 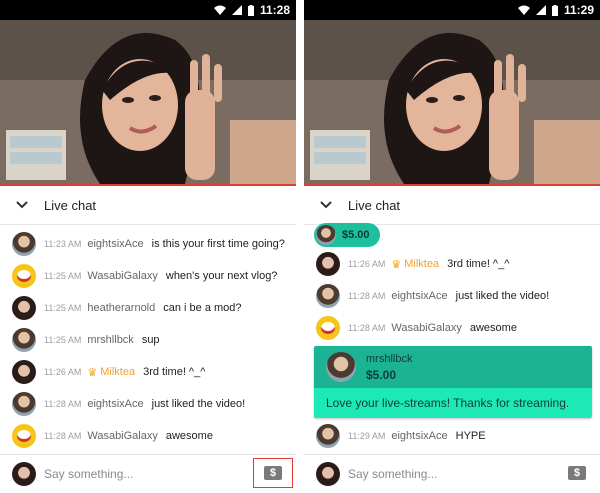 What do you see at coordinates (202, 308) in the screenshot?
I see `message-text: can i be a mod?` at bounding box center [202, 308].